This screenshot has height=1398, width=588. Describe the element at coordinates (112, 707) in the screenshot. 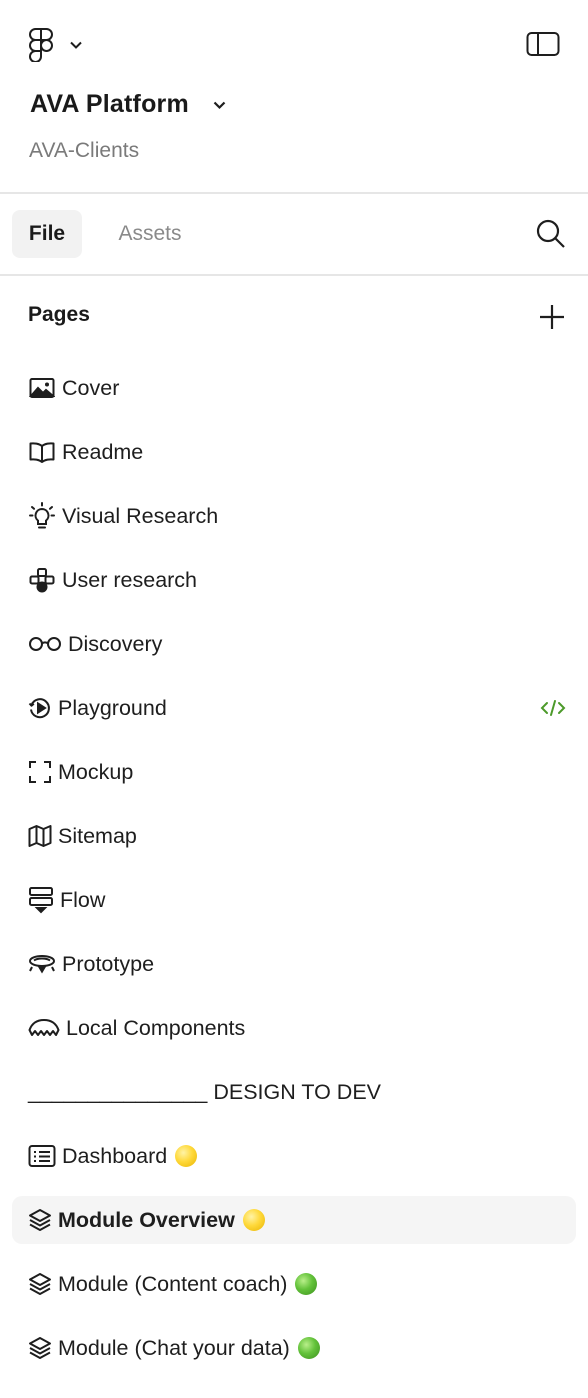

I see `page-item-label: Playground` at that location.